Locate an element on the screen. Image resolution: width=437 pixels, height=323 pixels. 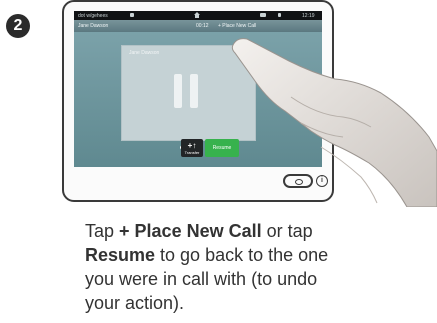
status-left-label: dot w/gehees is located at coordinates (93, 16).